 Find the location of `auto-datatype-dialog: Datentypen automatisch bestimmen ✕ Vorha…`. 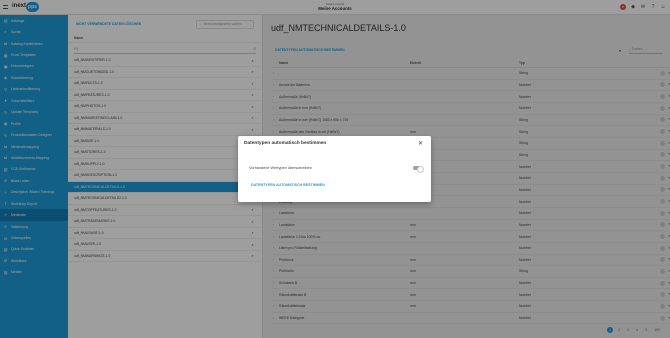

auto-datatype-dialog: Datentypen automatisch bestimmen ✕ Vorha… is located at coordinates (334, 169).